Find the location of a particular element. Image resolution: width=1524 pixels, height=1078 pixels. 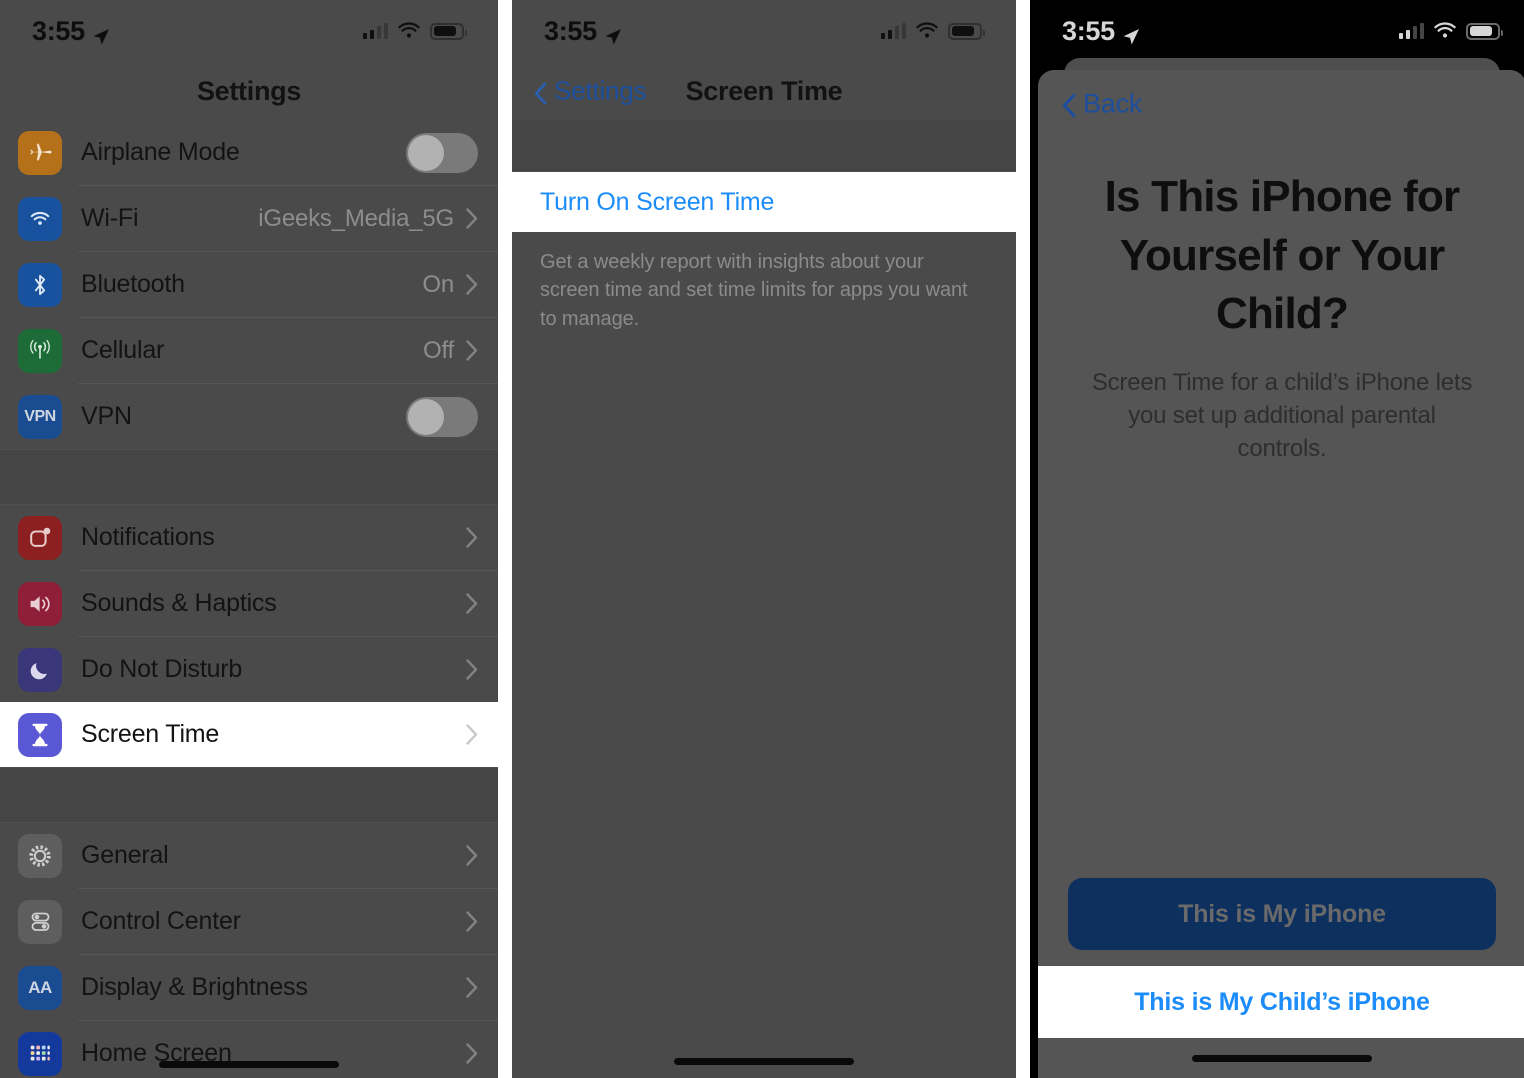

settings-row-label: Screen Time is located at coordinates (150, 734).